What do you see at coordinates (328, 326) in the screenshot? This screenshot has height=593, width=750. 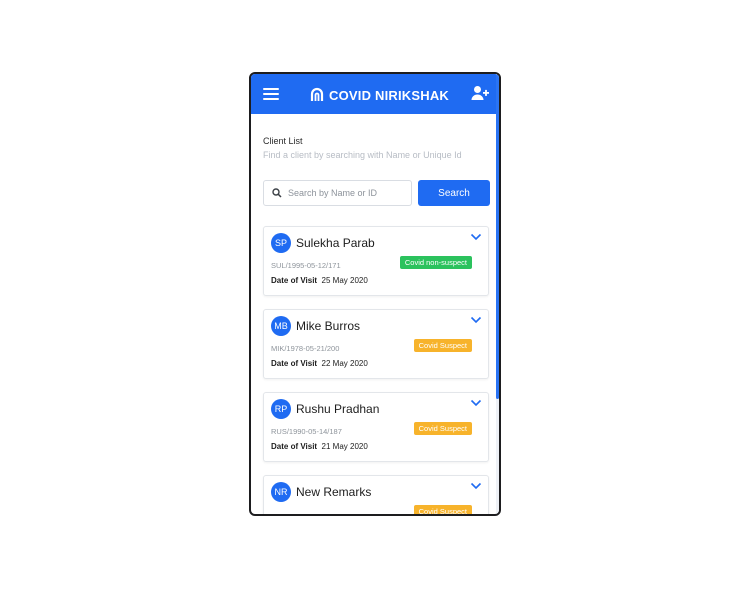 I see `client-name: Mike Burros` at bounding box center [328, 326].